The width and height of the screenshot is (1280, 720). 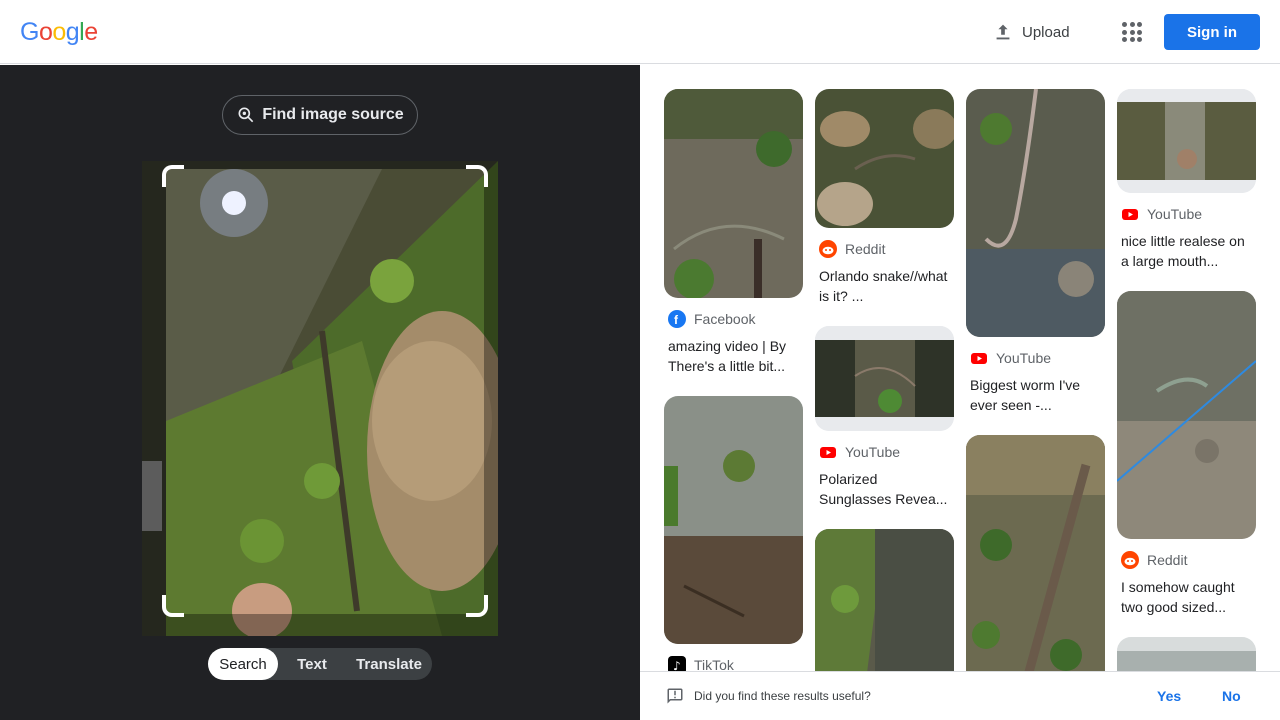 I want to click on feedback-yes-button: Yes, so click(x=1169, y=696).